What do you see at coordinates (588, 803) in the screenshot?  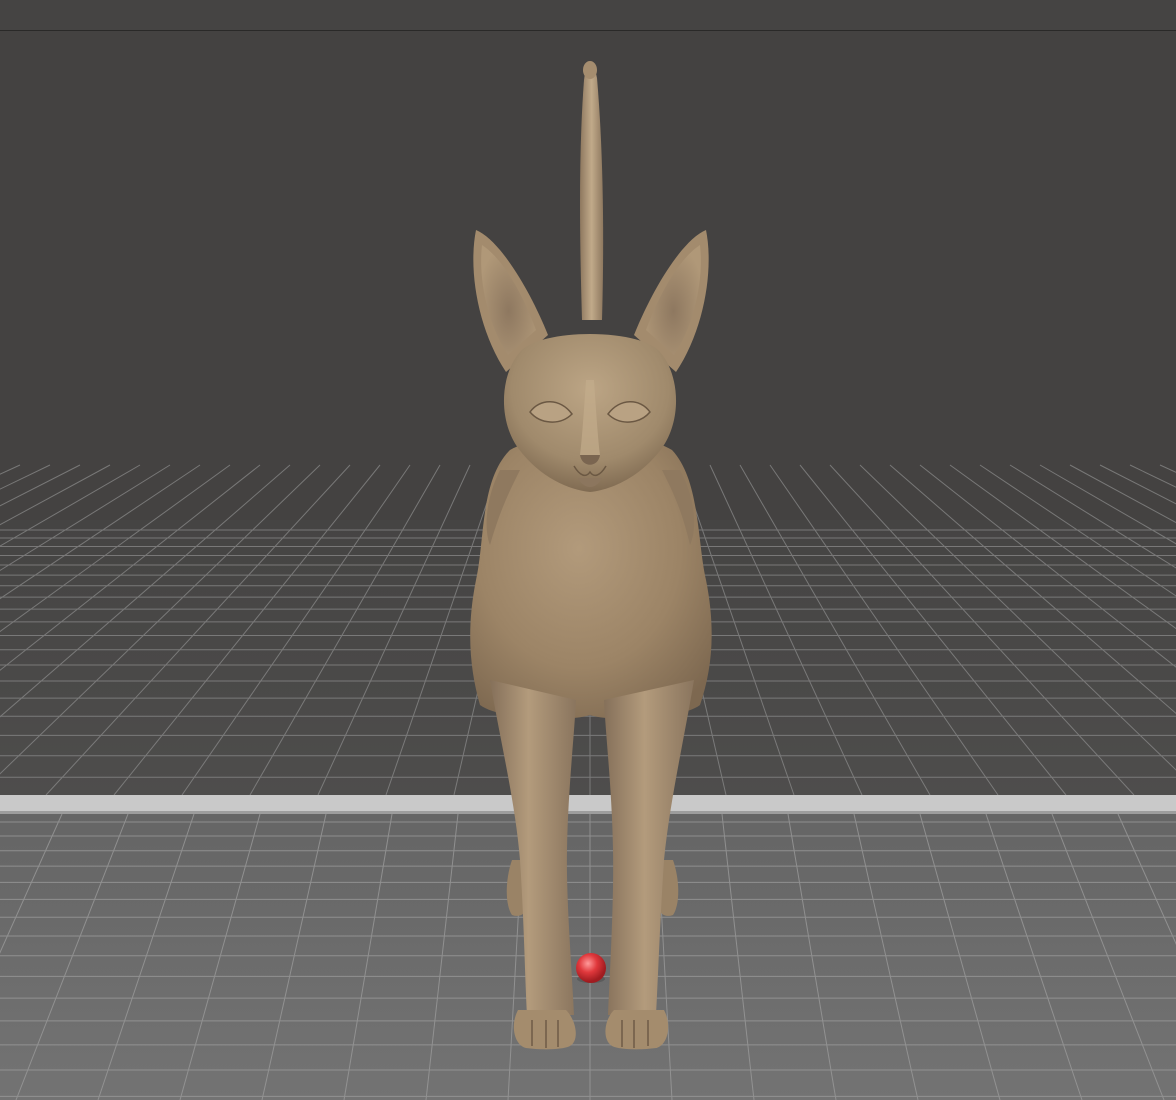 I see `horizon-strip` at bounding box center [588, 803].